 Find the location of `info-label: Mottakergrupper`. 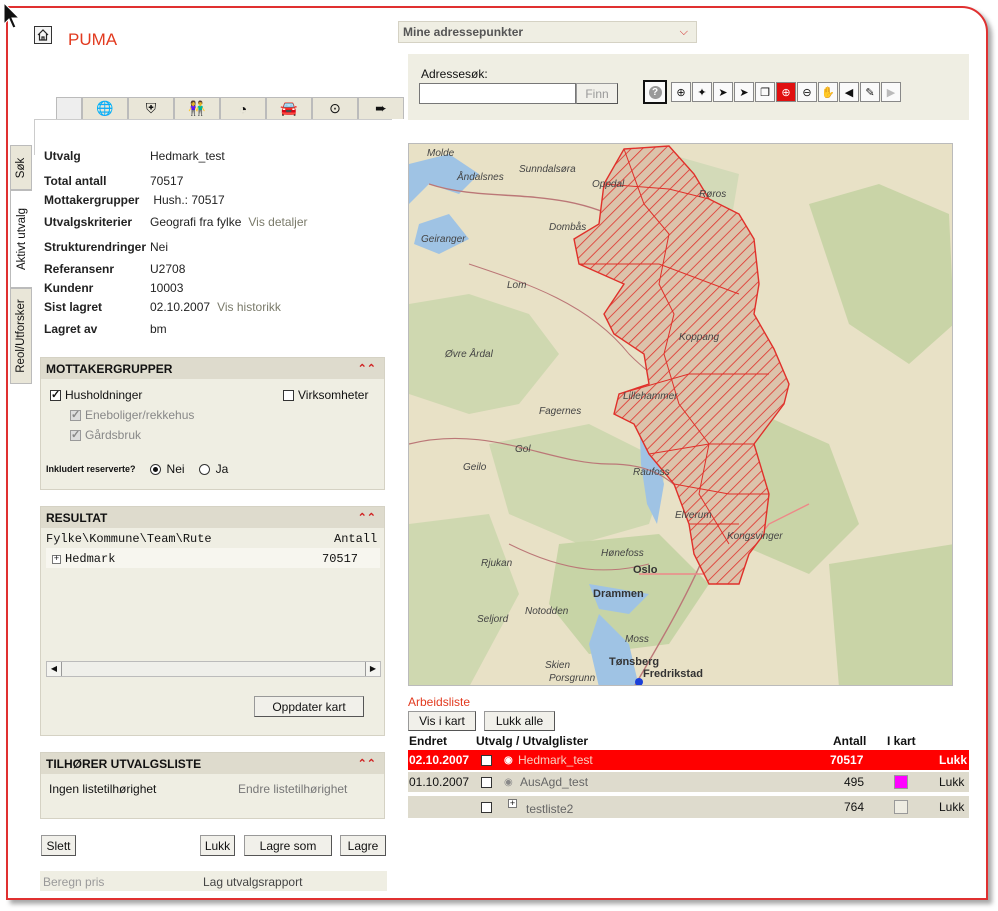

info-label: Mottakergrupper is located at coordinates (92, 200).